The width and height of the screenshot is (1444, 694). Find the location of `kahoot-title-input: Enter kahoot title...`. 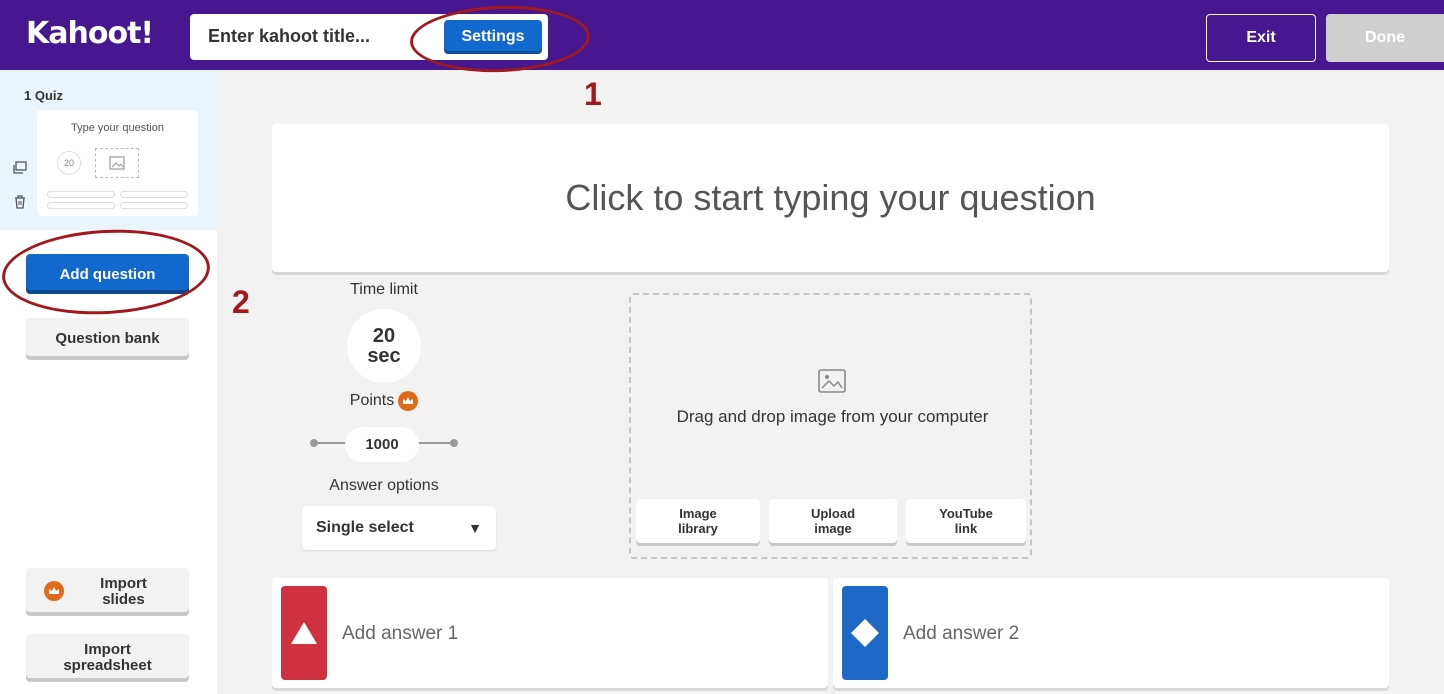

kahoot-title-input: Enter kahoot title... is located at coordinates (313, 36).